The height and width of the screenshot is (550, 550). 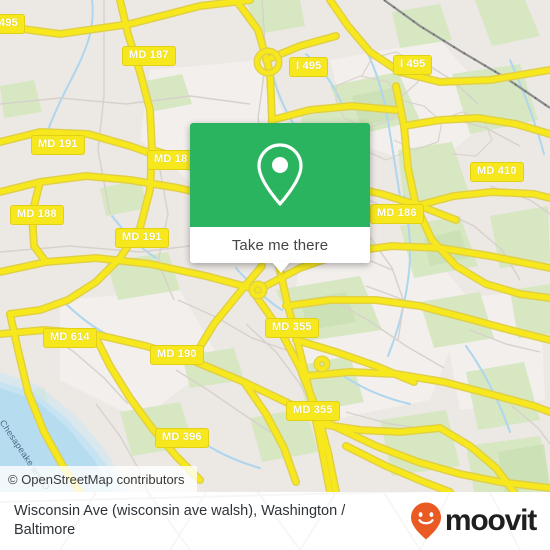 What do you see at coordinates (177, 355) in the screenshot?
I see `shield-md190: MD 190` at bounding box center [177, 355].